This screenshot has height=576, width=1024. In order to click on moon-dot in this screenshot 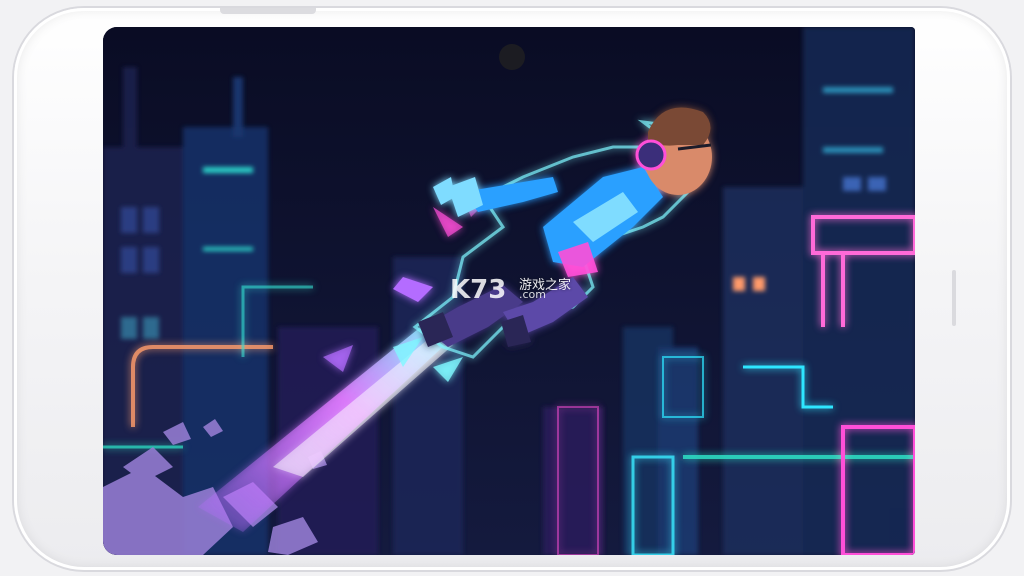, I will do `click(512, 57)`.